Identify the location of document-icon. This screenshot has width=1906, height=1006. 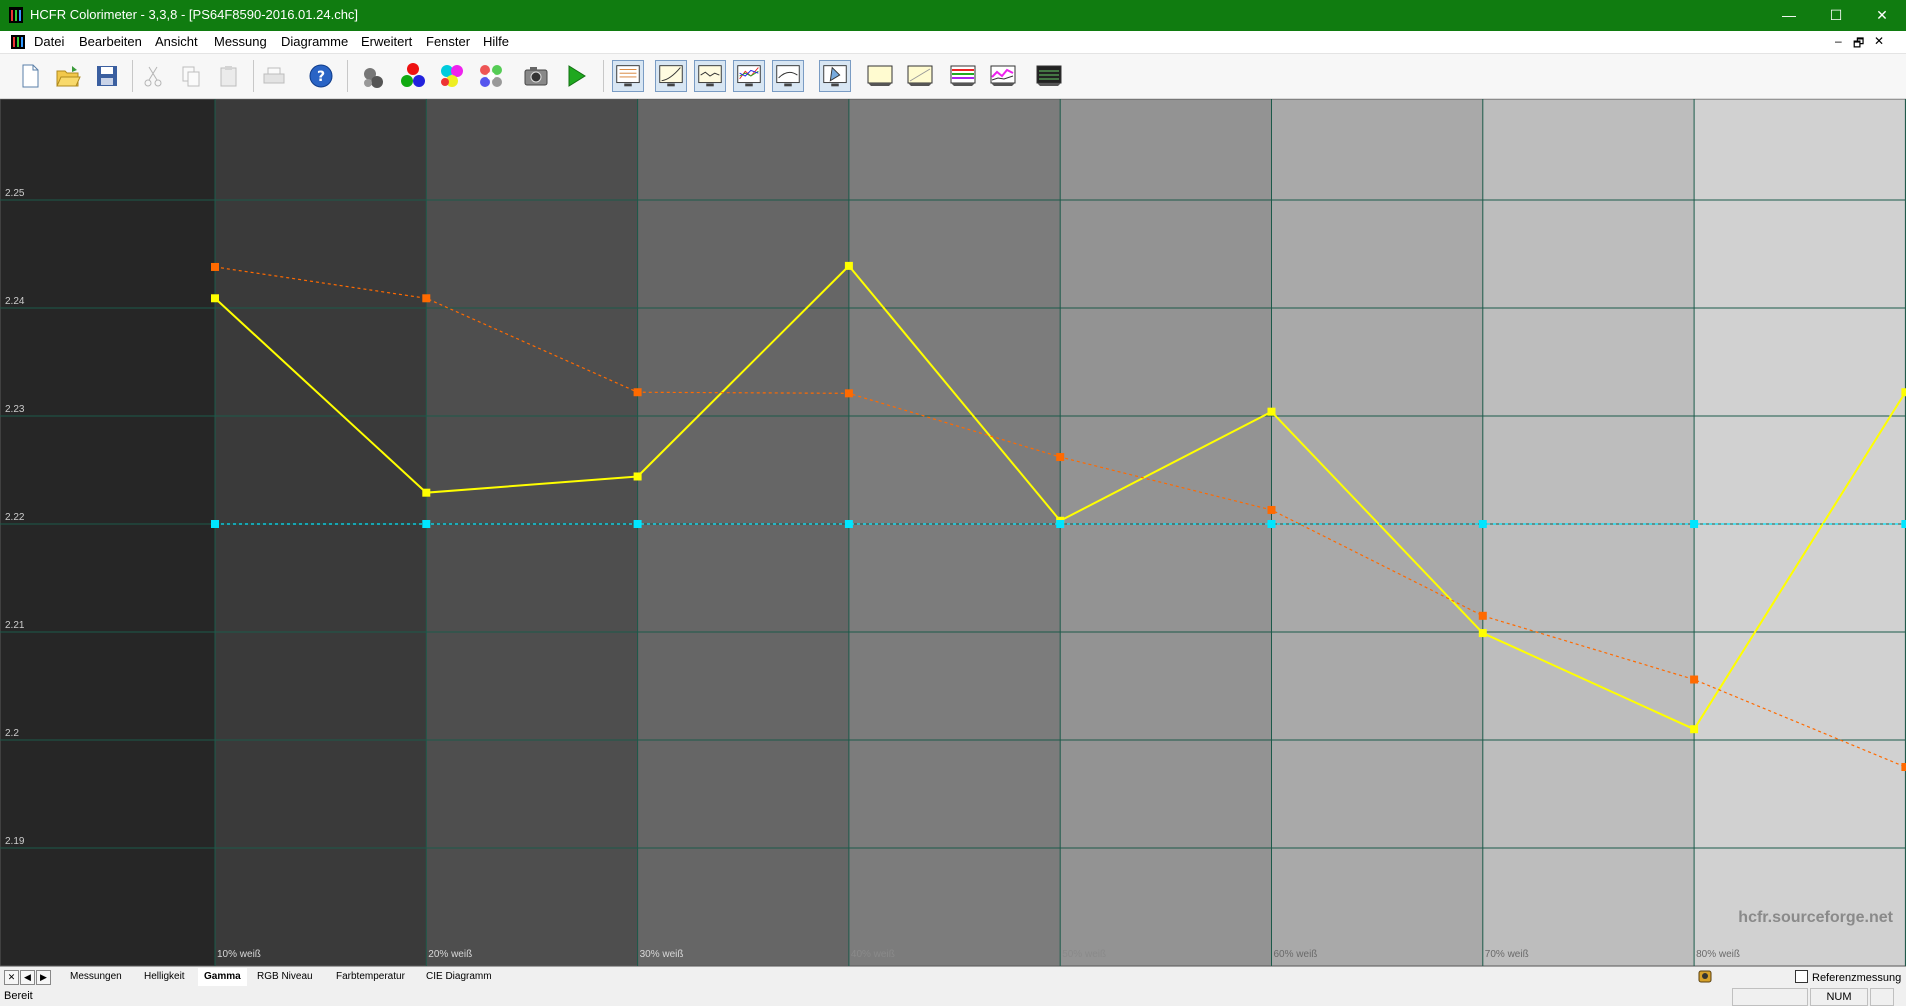
(18, 42).